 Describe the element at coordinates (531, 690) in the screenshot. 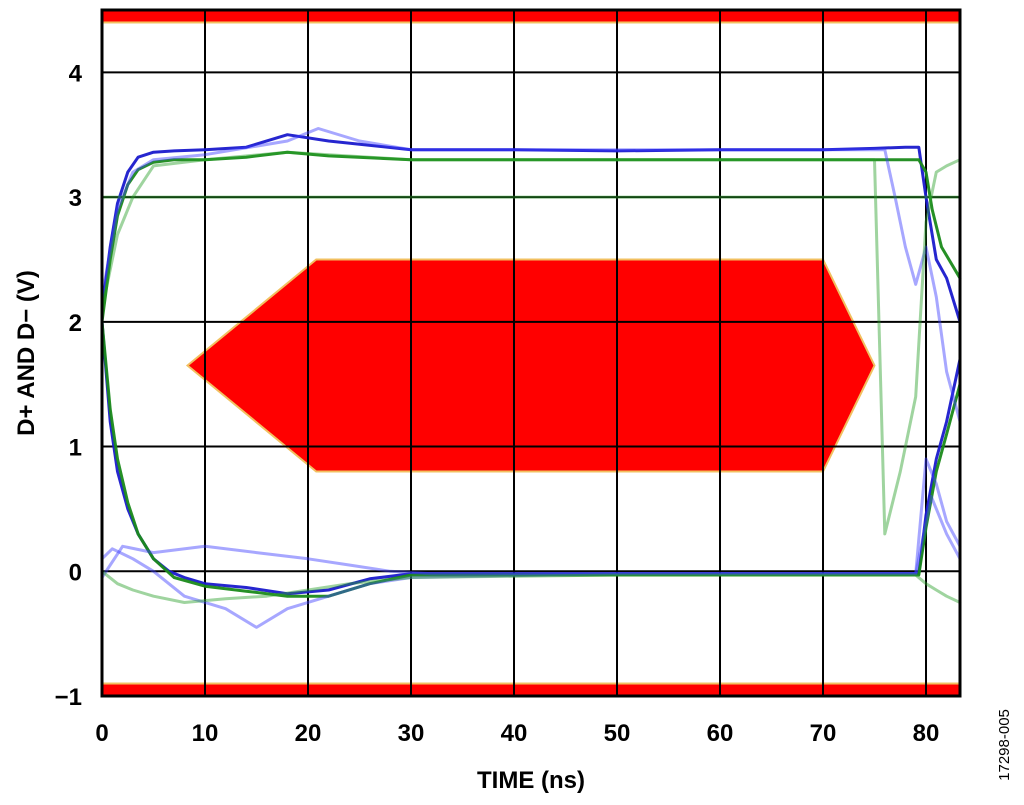

I see `mask-bottom-band` at that location.